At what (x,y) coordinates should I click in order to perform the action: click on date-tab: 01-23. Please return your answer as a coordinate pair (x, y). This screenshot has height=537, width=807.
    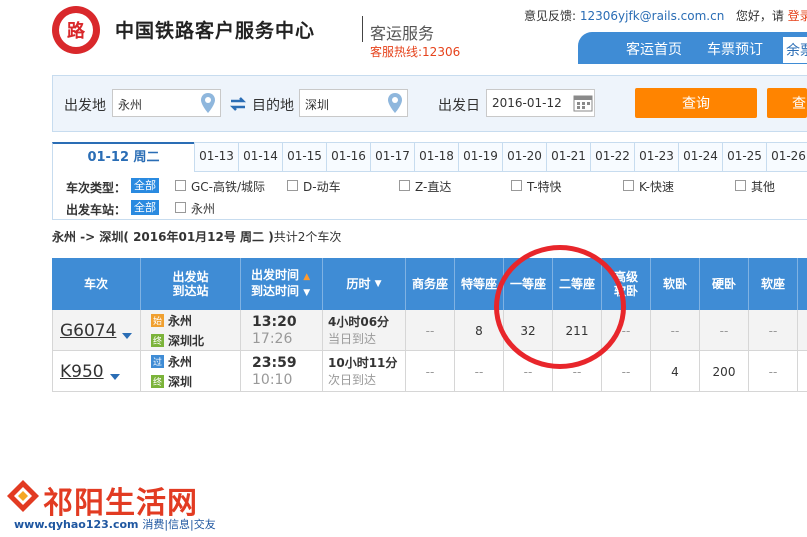
    Looking at the image, I should click on (656, 157).